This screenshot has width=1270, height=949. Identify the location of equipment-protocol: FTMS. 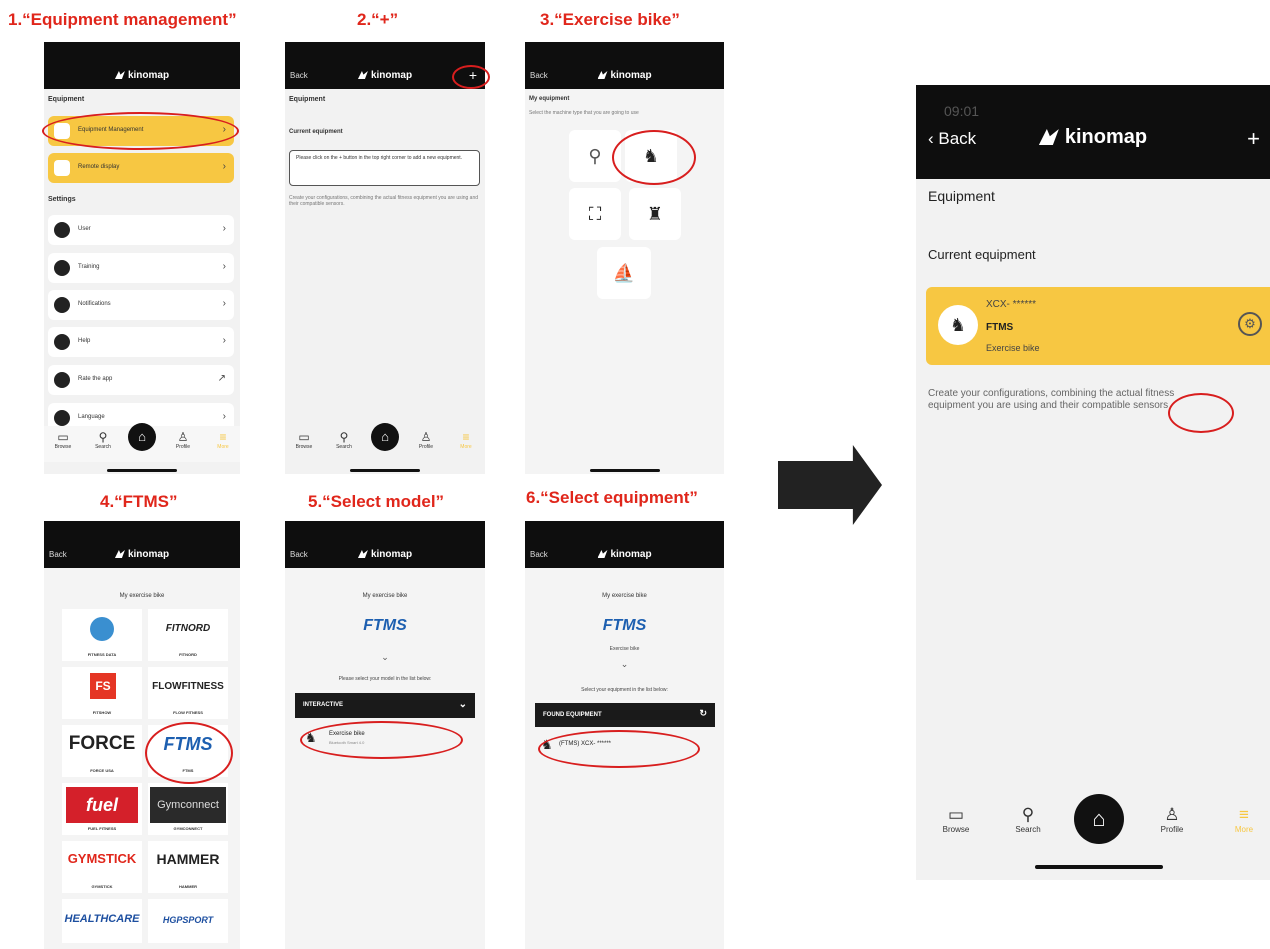
(1000, 327).